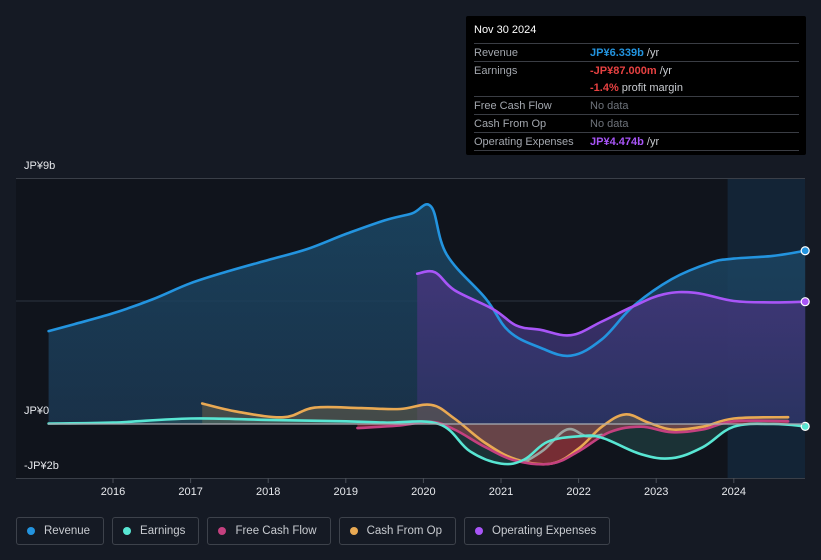  Describe the element at coordinates (510, 124) in the screenshot. I see `tooltip-key: Cash From Op` at that location.